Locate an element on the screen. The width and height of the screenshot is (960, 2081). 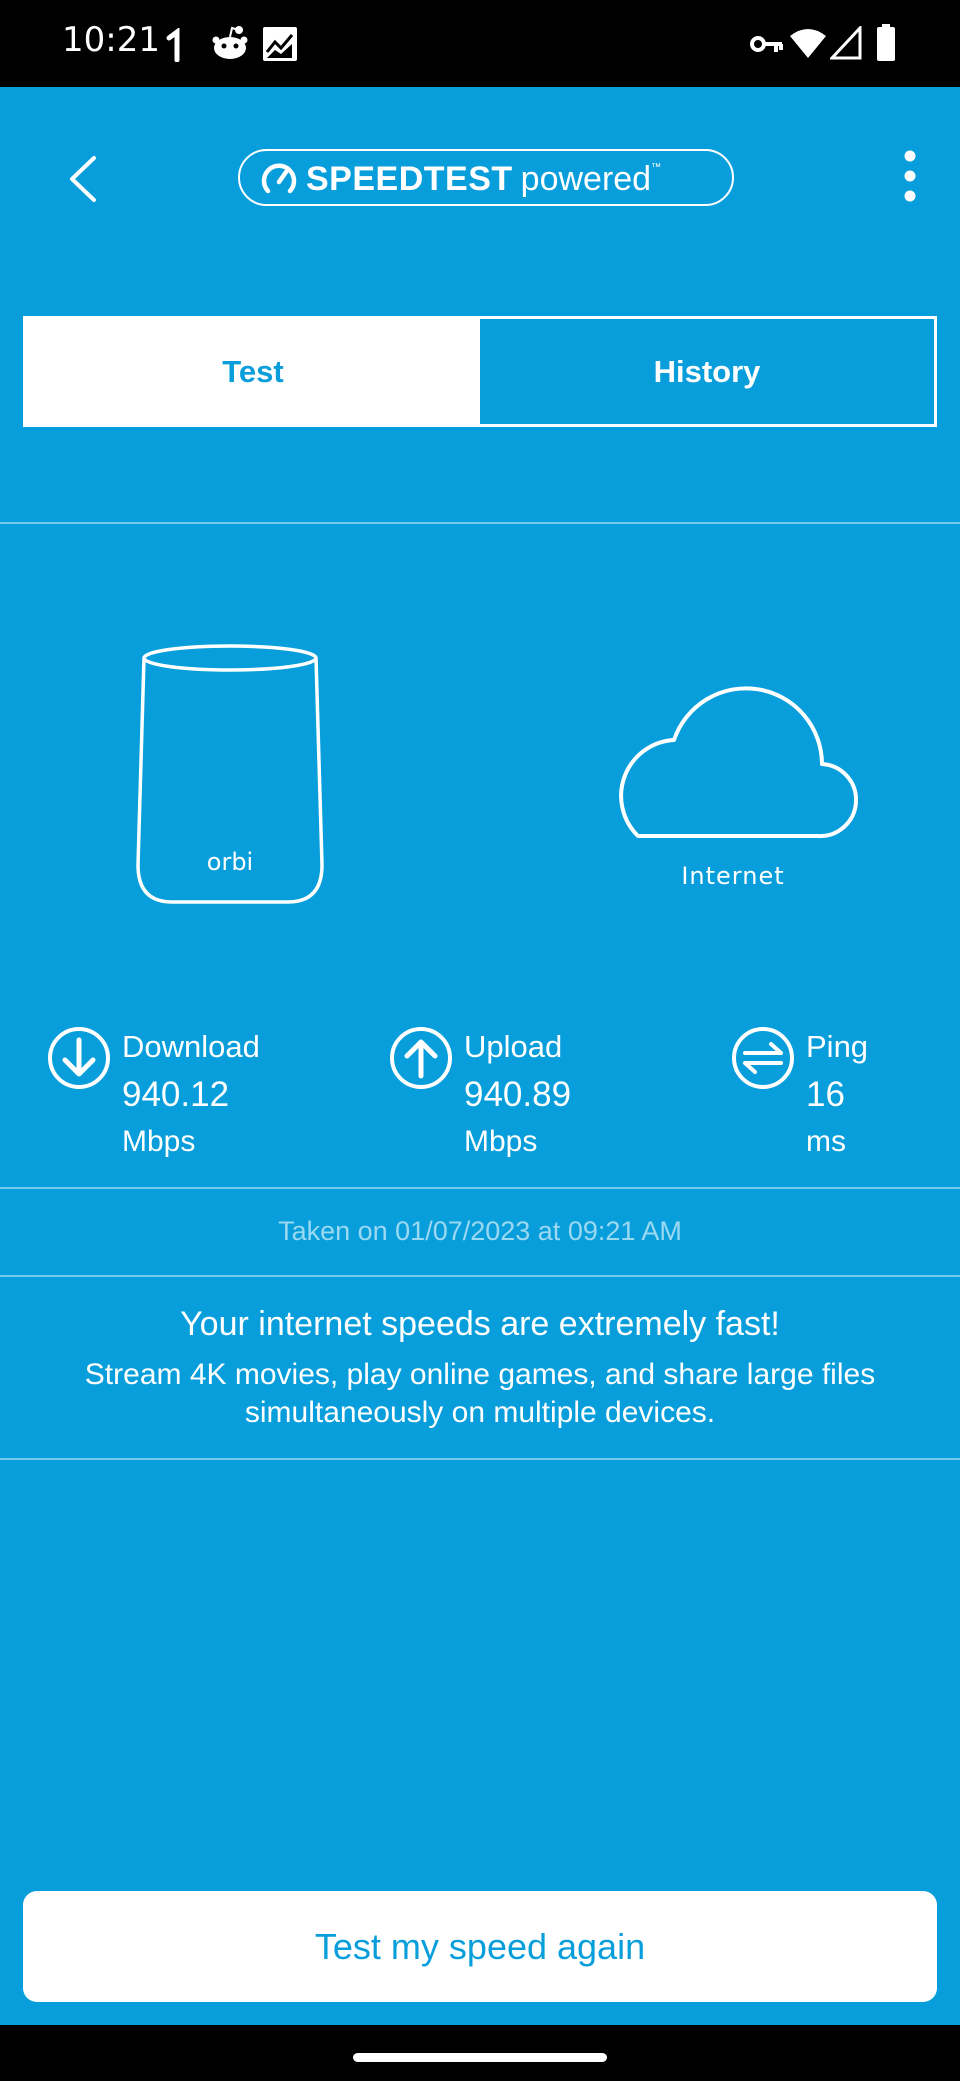
download-unit: Mbps is located at coordinates (159, 1141).